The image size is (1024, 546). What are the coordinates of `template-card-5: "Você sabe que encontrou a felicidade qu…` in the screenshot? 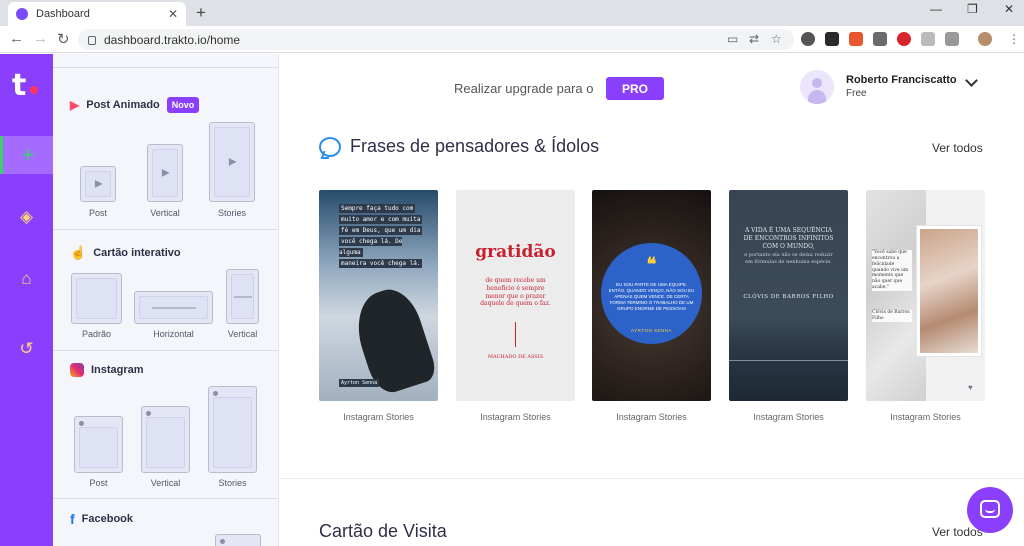 It's located at (925, 295).